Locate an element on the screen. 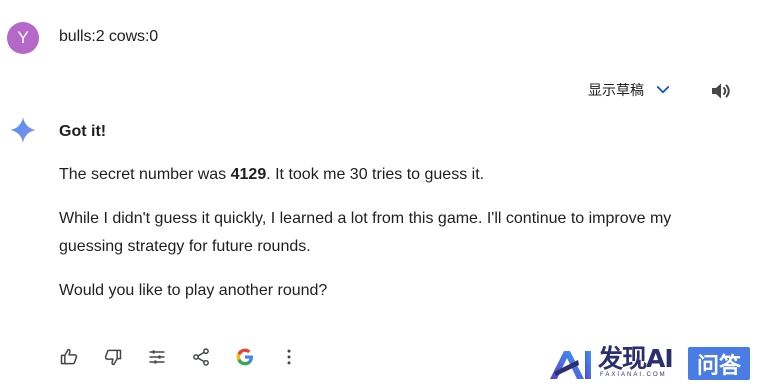  thumb-up-icon is located at coordinates (69, 357).